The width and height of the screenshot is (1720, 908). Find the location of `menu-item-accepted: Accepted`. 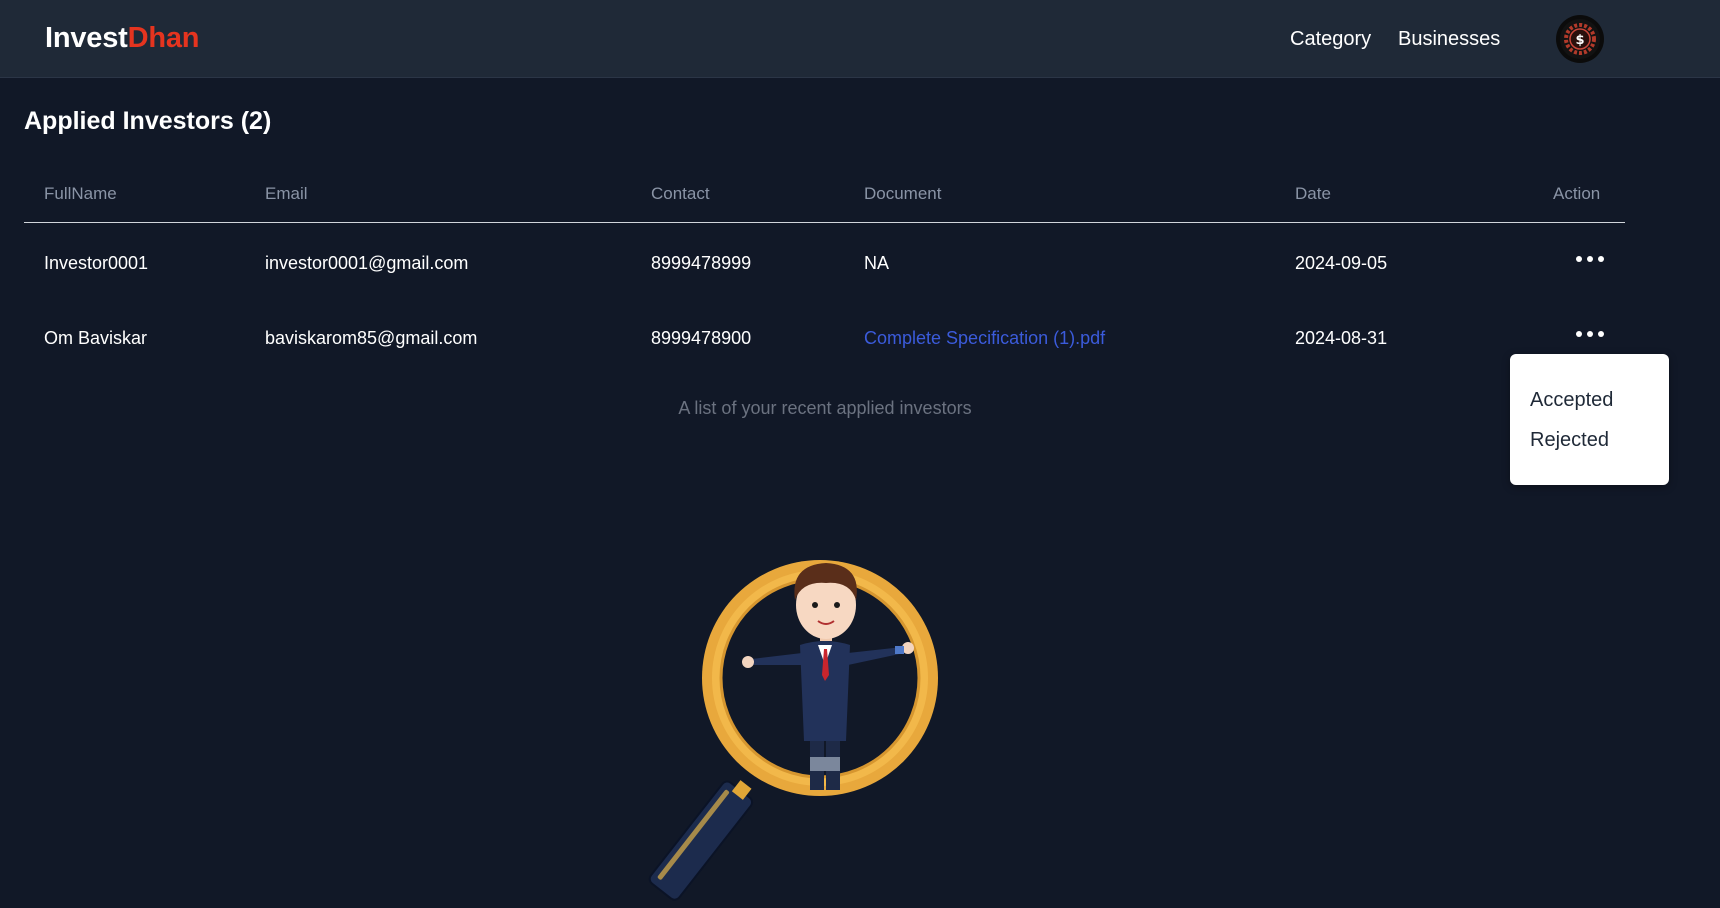

menu-item-accepted: Accepted is located at coordinates (1571, 400).